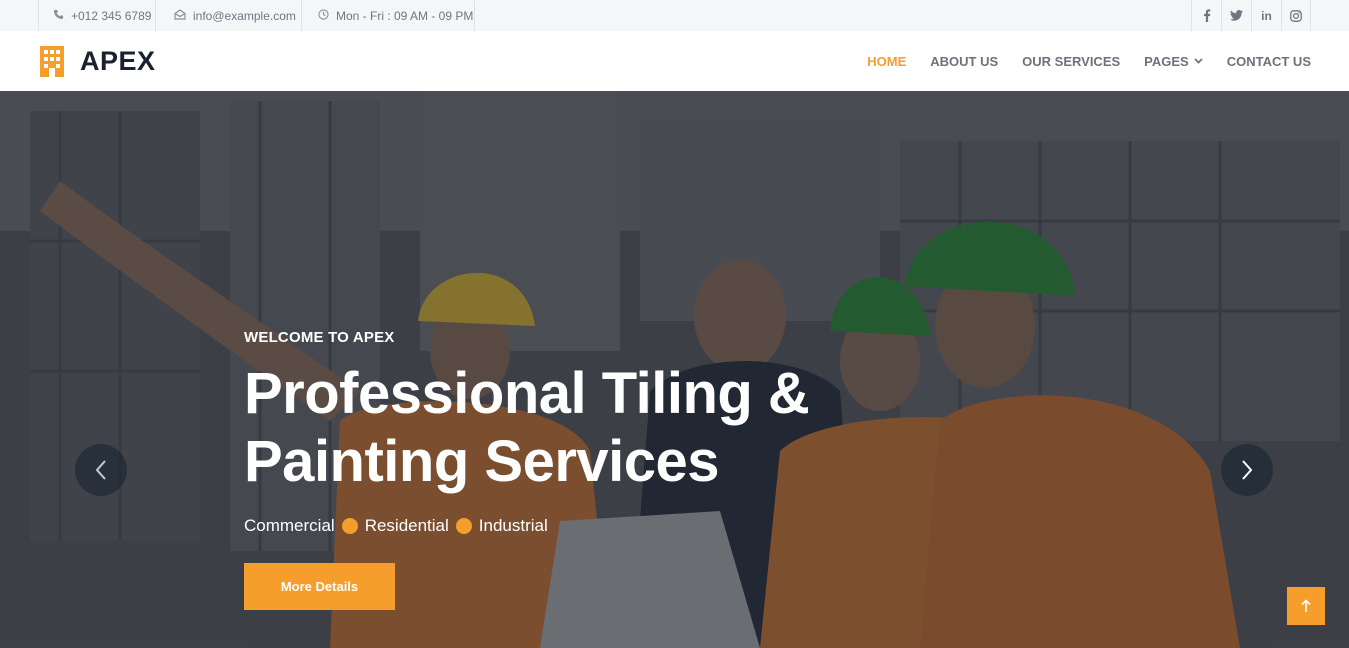 The width and height of the screenshot is (1349, 648). Describe the element at coordinates (244, 15) in the screenshot. I see `contact-email-text: info@example.com` at that location.